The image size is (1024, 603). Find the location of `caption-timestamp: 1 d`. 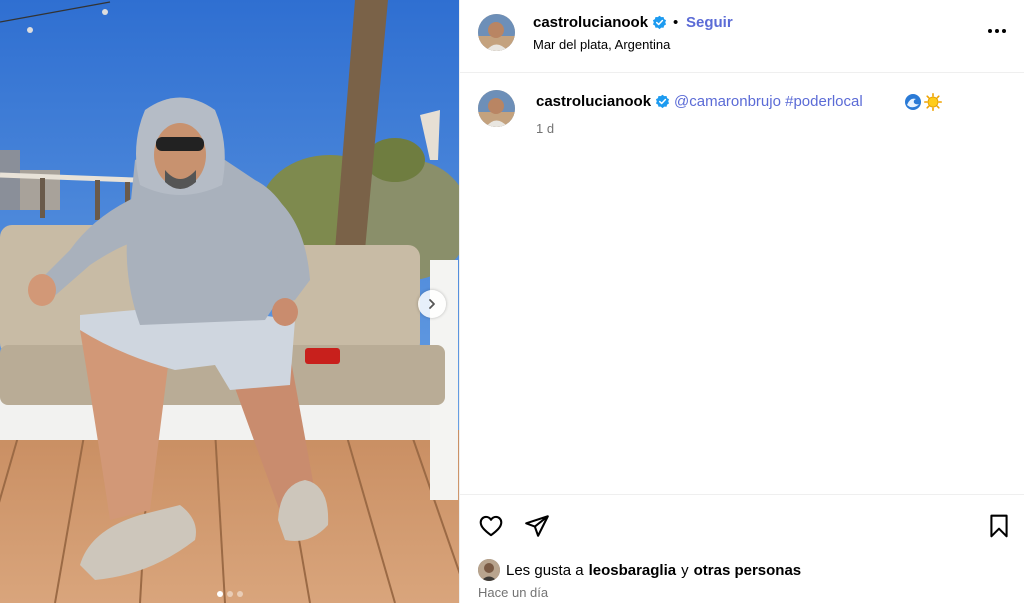

caption-timestamp: 1 d is located at coordinates (545, 128).